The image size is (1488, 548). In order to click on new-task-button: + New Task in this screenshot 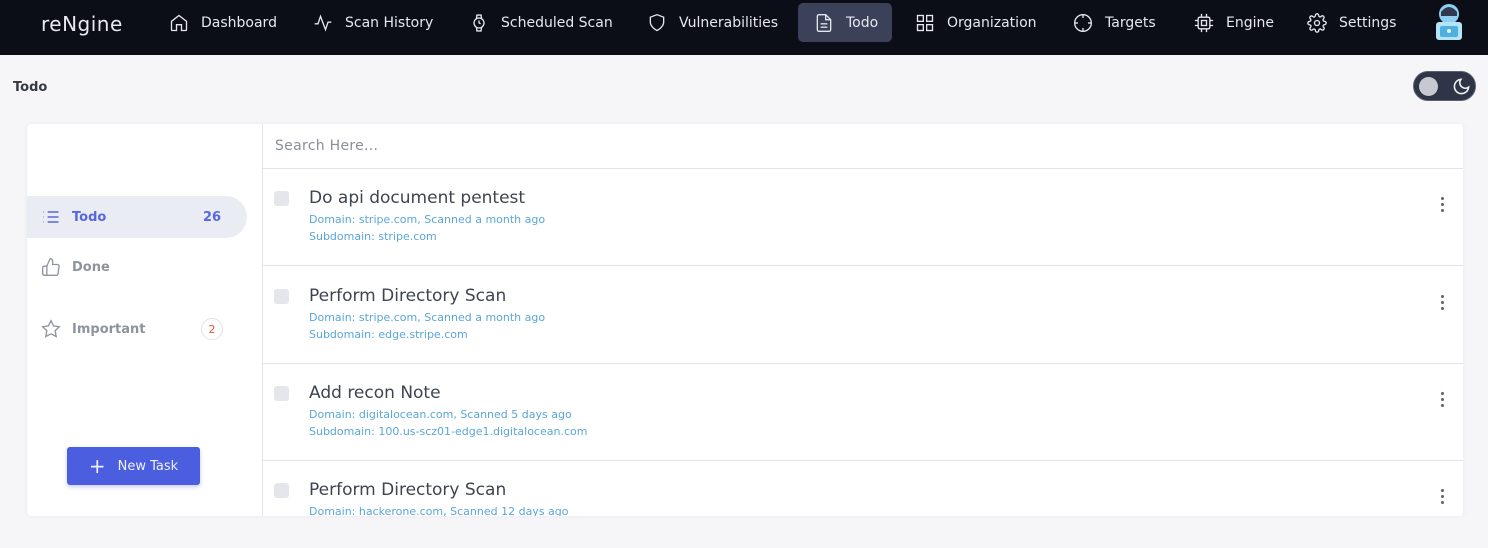, I will do `click(133, 466)`.